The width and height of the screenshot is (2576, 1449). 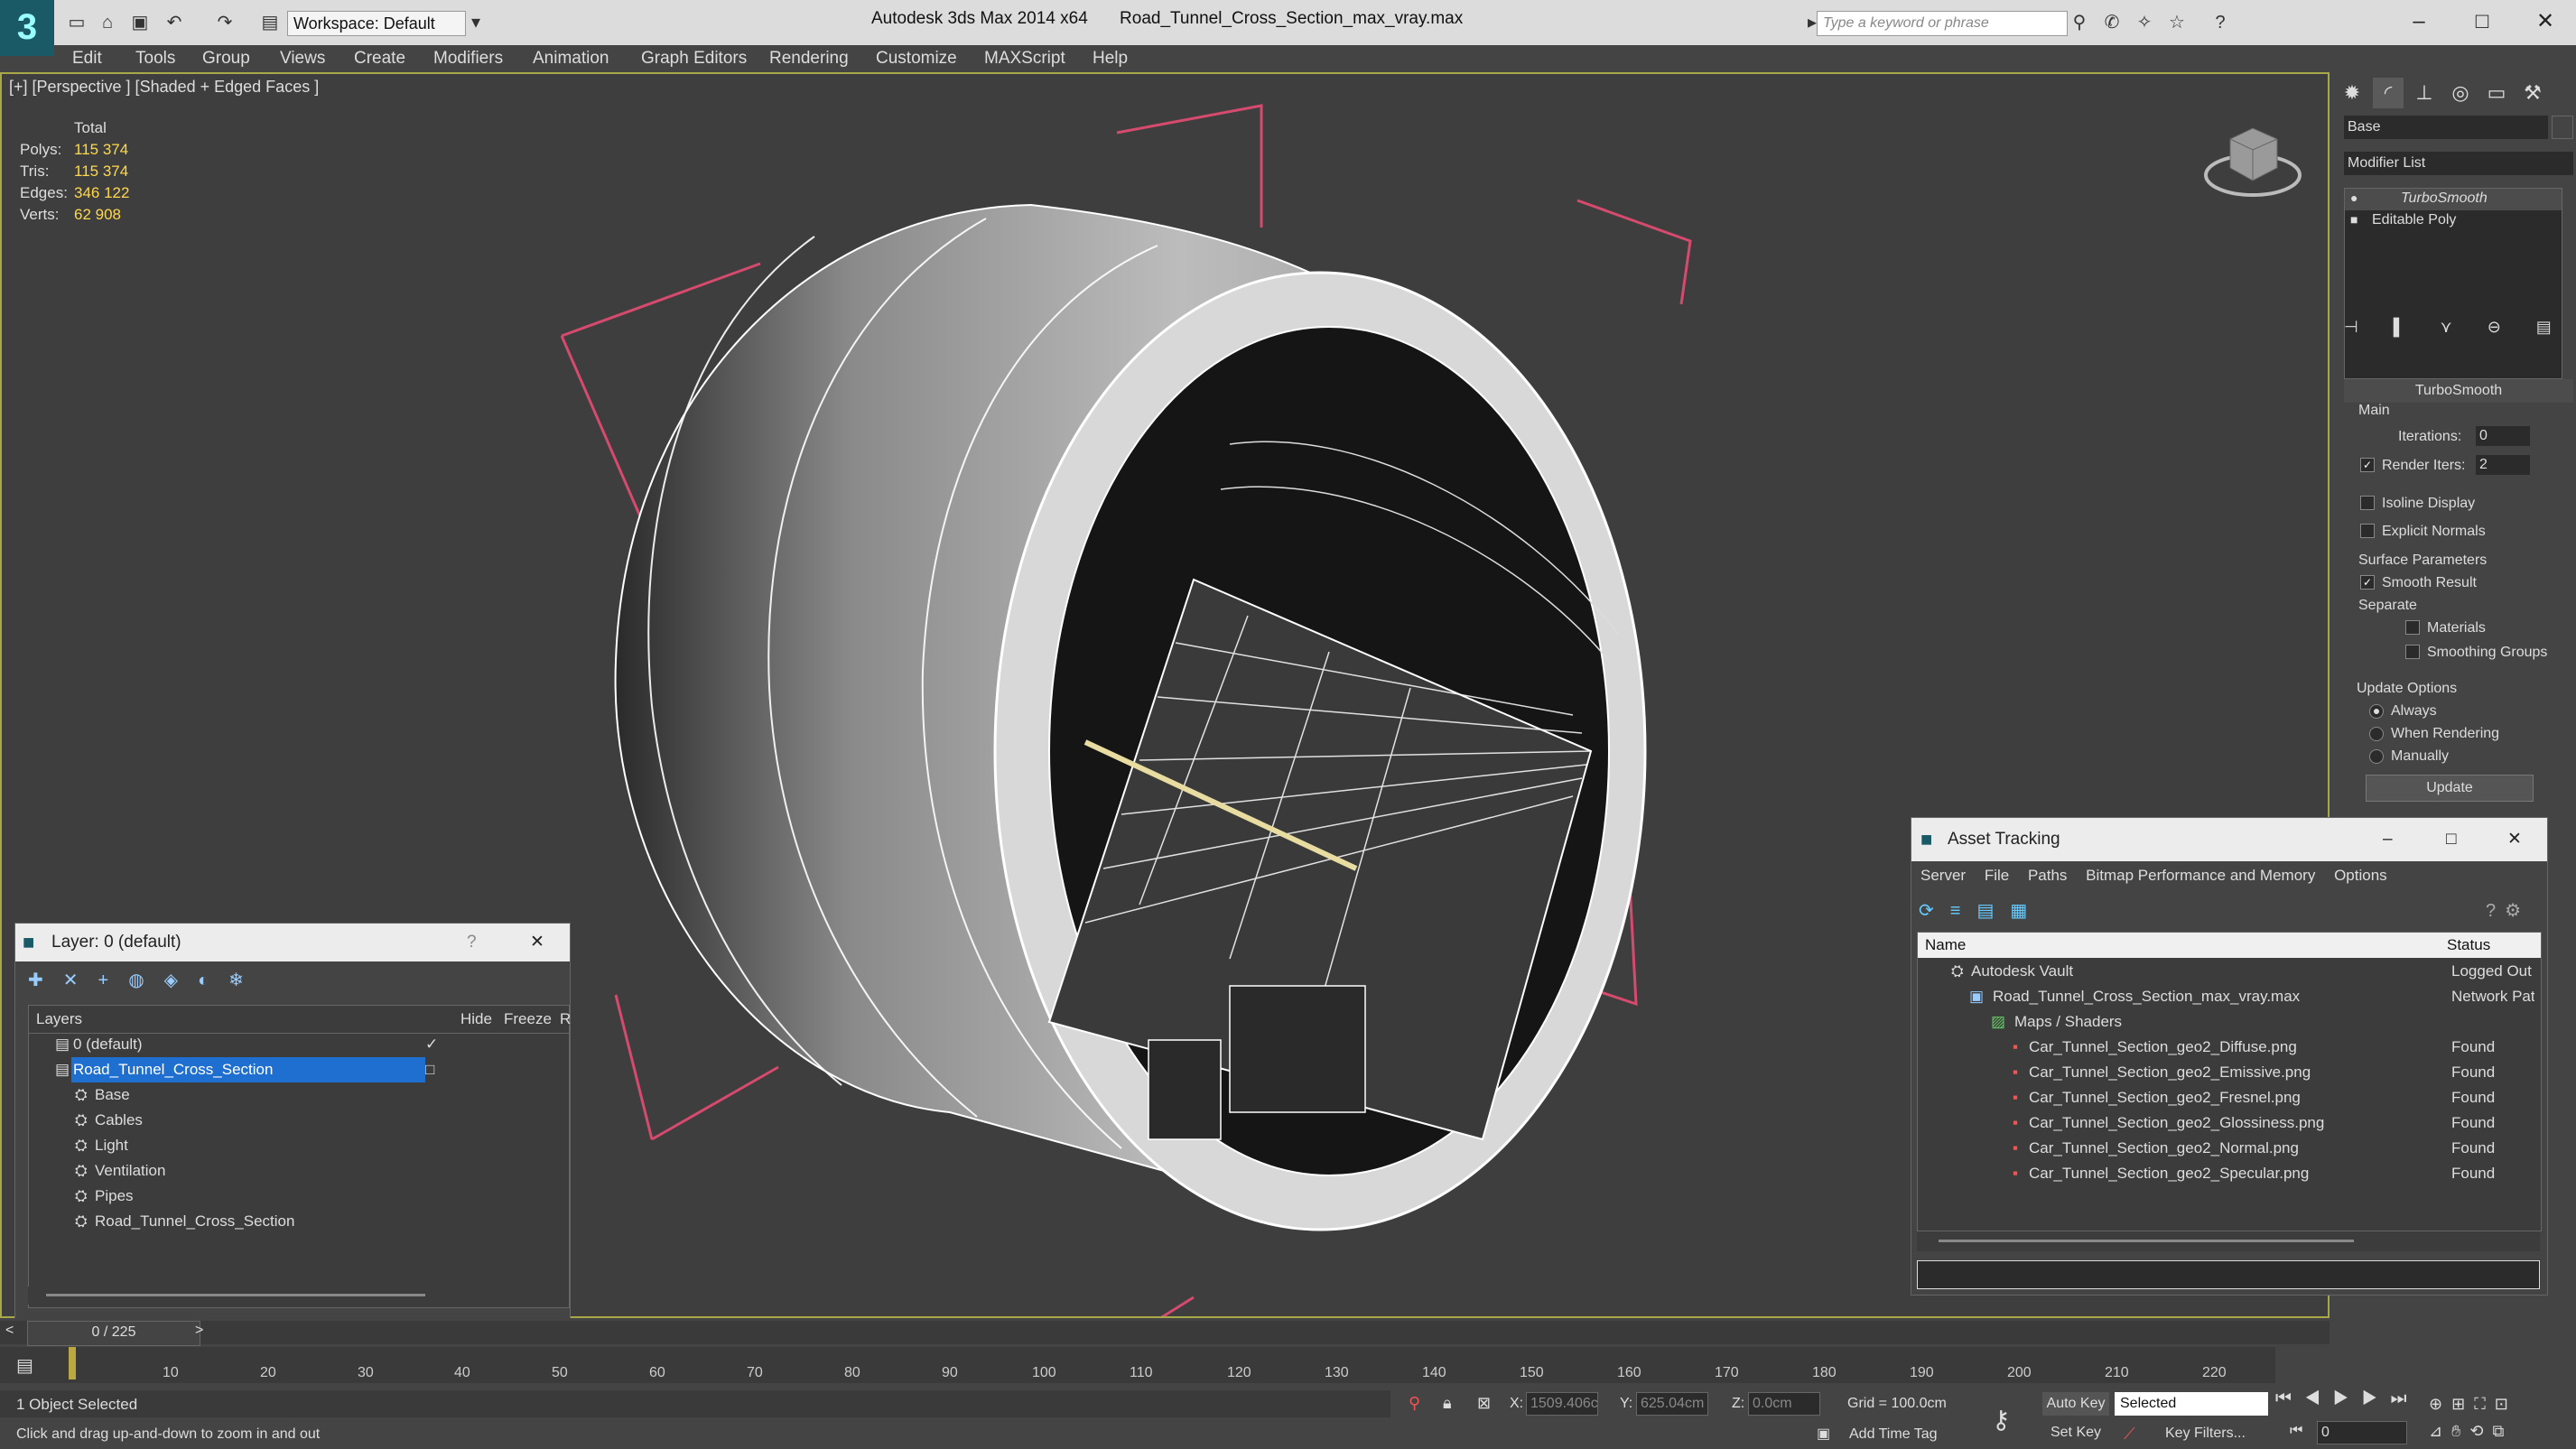 What do you see at coordinates (2318, 1398) in the screenshot?
I see `prev-key-icon: ◀` at bounding box center [2318, 1398].